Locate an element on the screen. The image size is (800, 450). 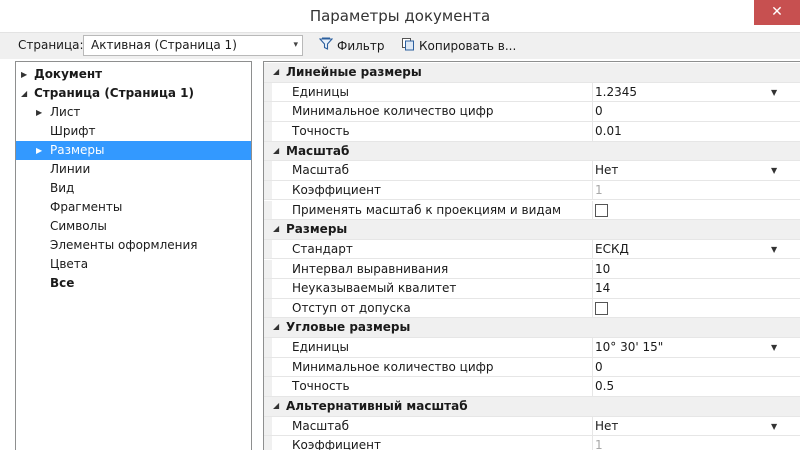
property-row: Единицы 10° 30' 15" ▼ is located at coordinates (532, 348).